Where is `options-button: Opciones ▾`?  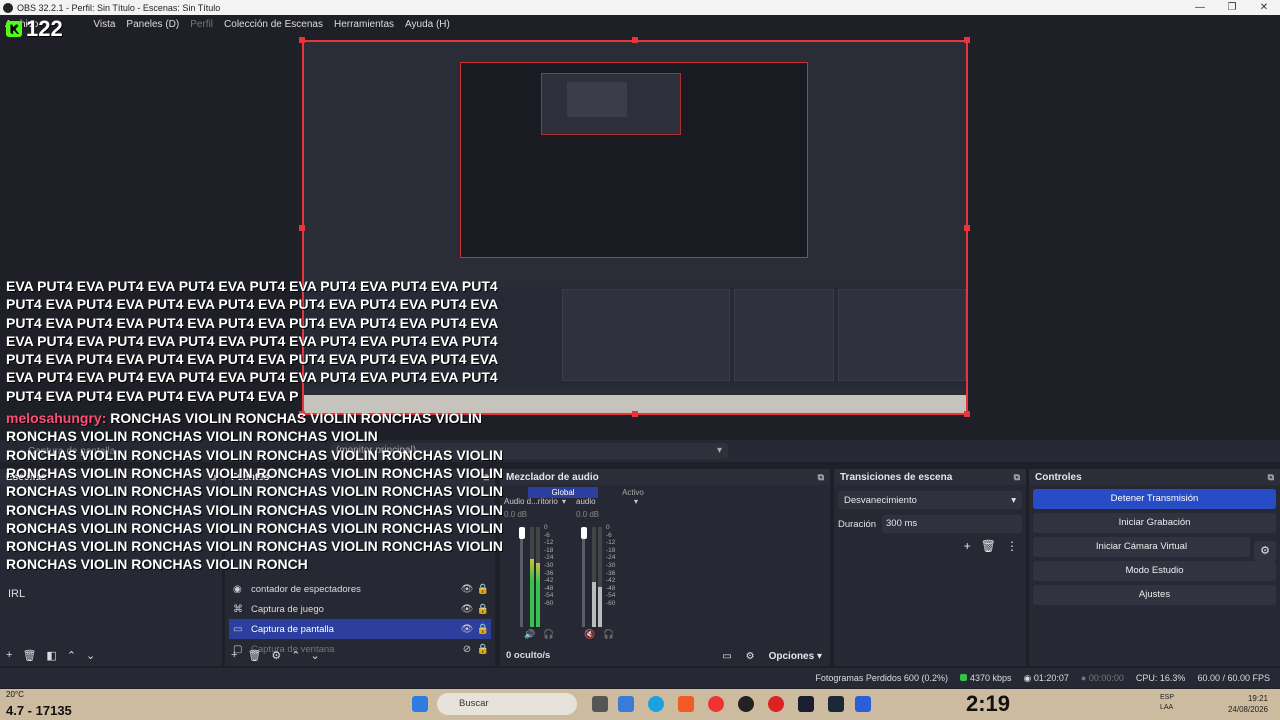 options-button: Opciones ▾ is located at coordinates (795, 656).